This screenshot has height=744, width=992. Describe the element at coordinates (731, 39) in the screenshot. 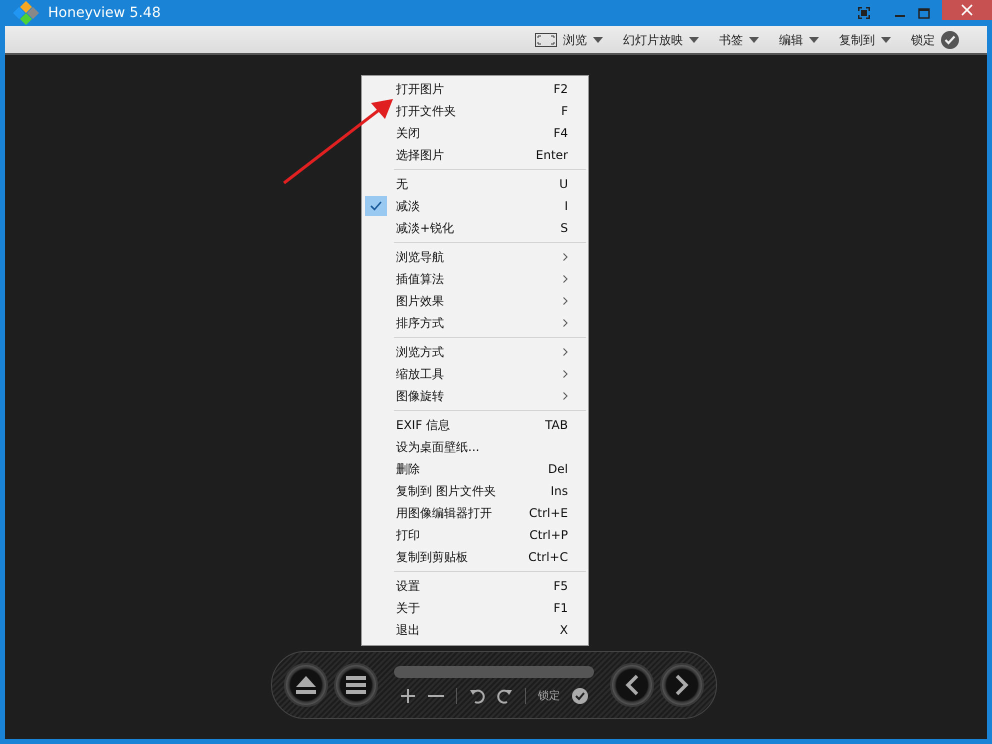

I see `menu-dropdown: 书签` at that location.